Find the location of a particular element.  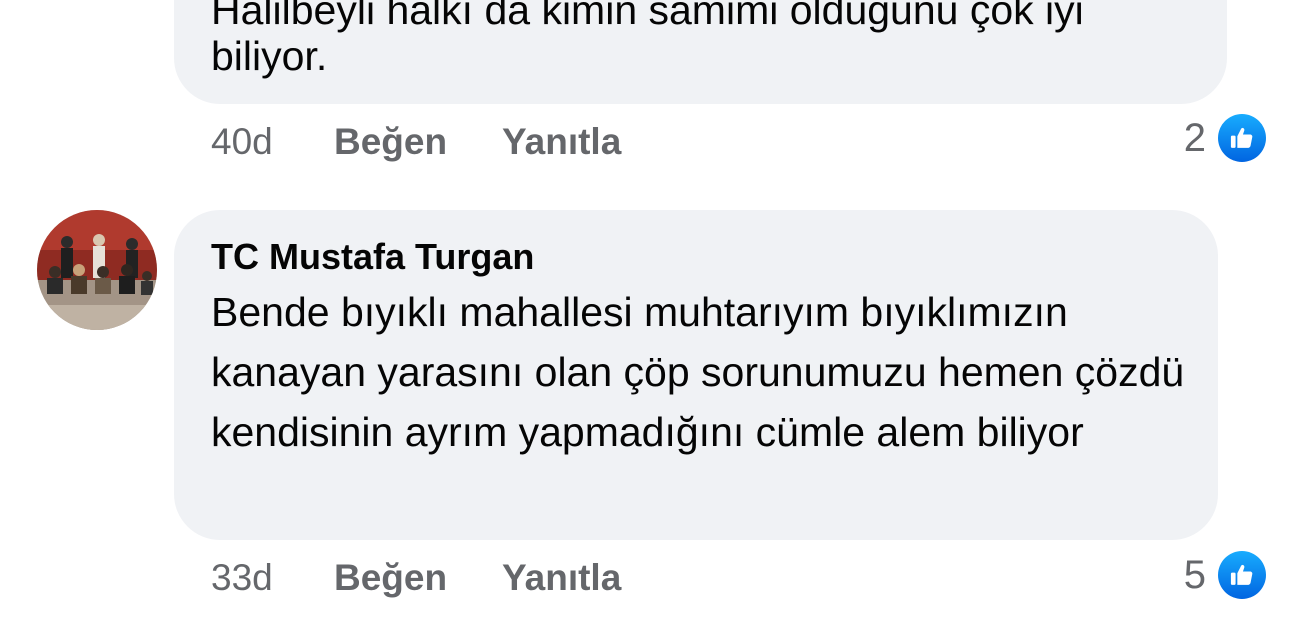

reaction-summary: 2 is located at coordinates (1225, 138).